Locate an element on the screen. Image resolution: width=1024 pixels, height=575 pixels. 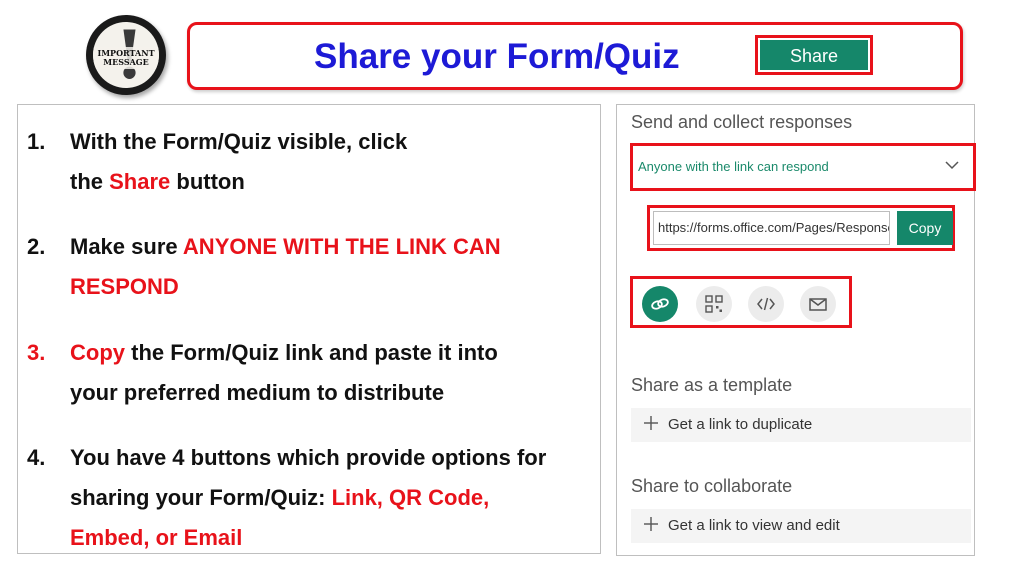
collaborate-link-button: Get a link to view and edit is located at coordinates (801, 526).